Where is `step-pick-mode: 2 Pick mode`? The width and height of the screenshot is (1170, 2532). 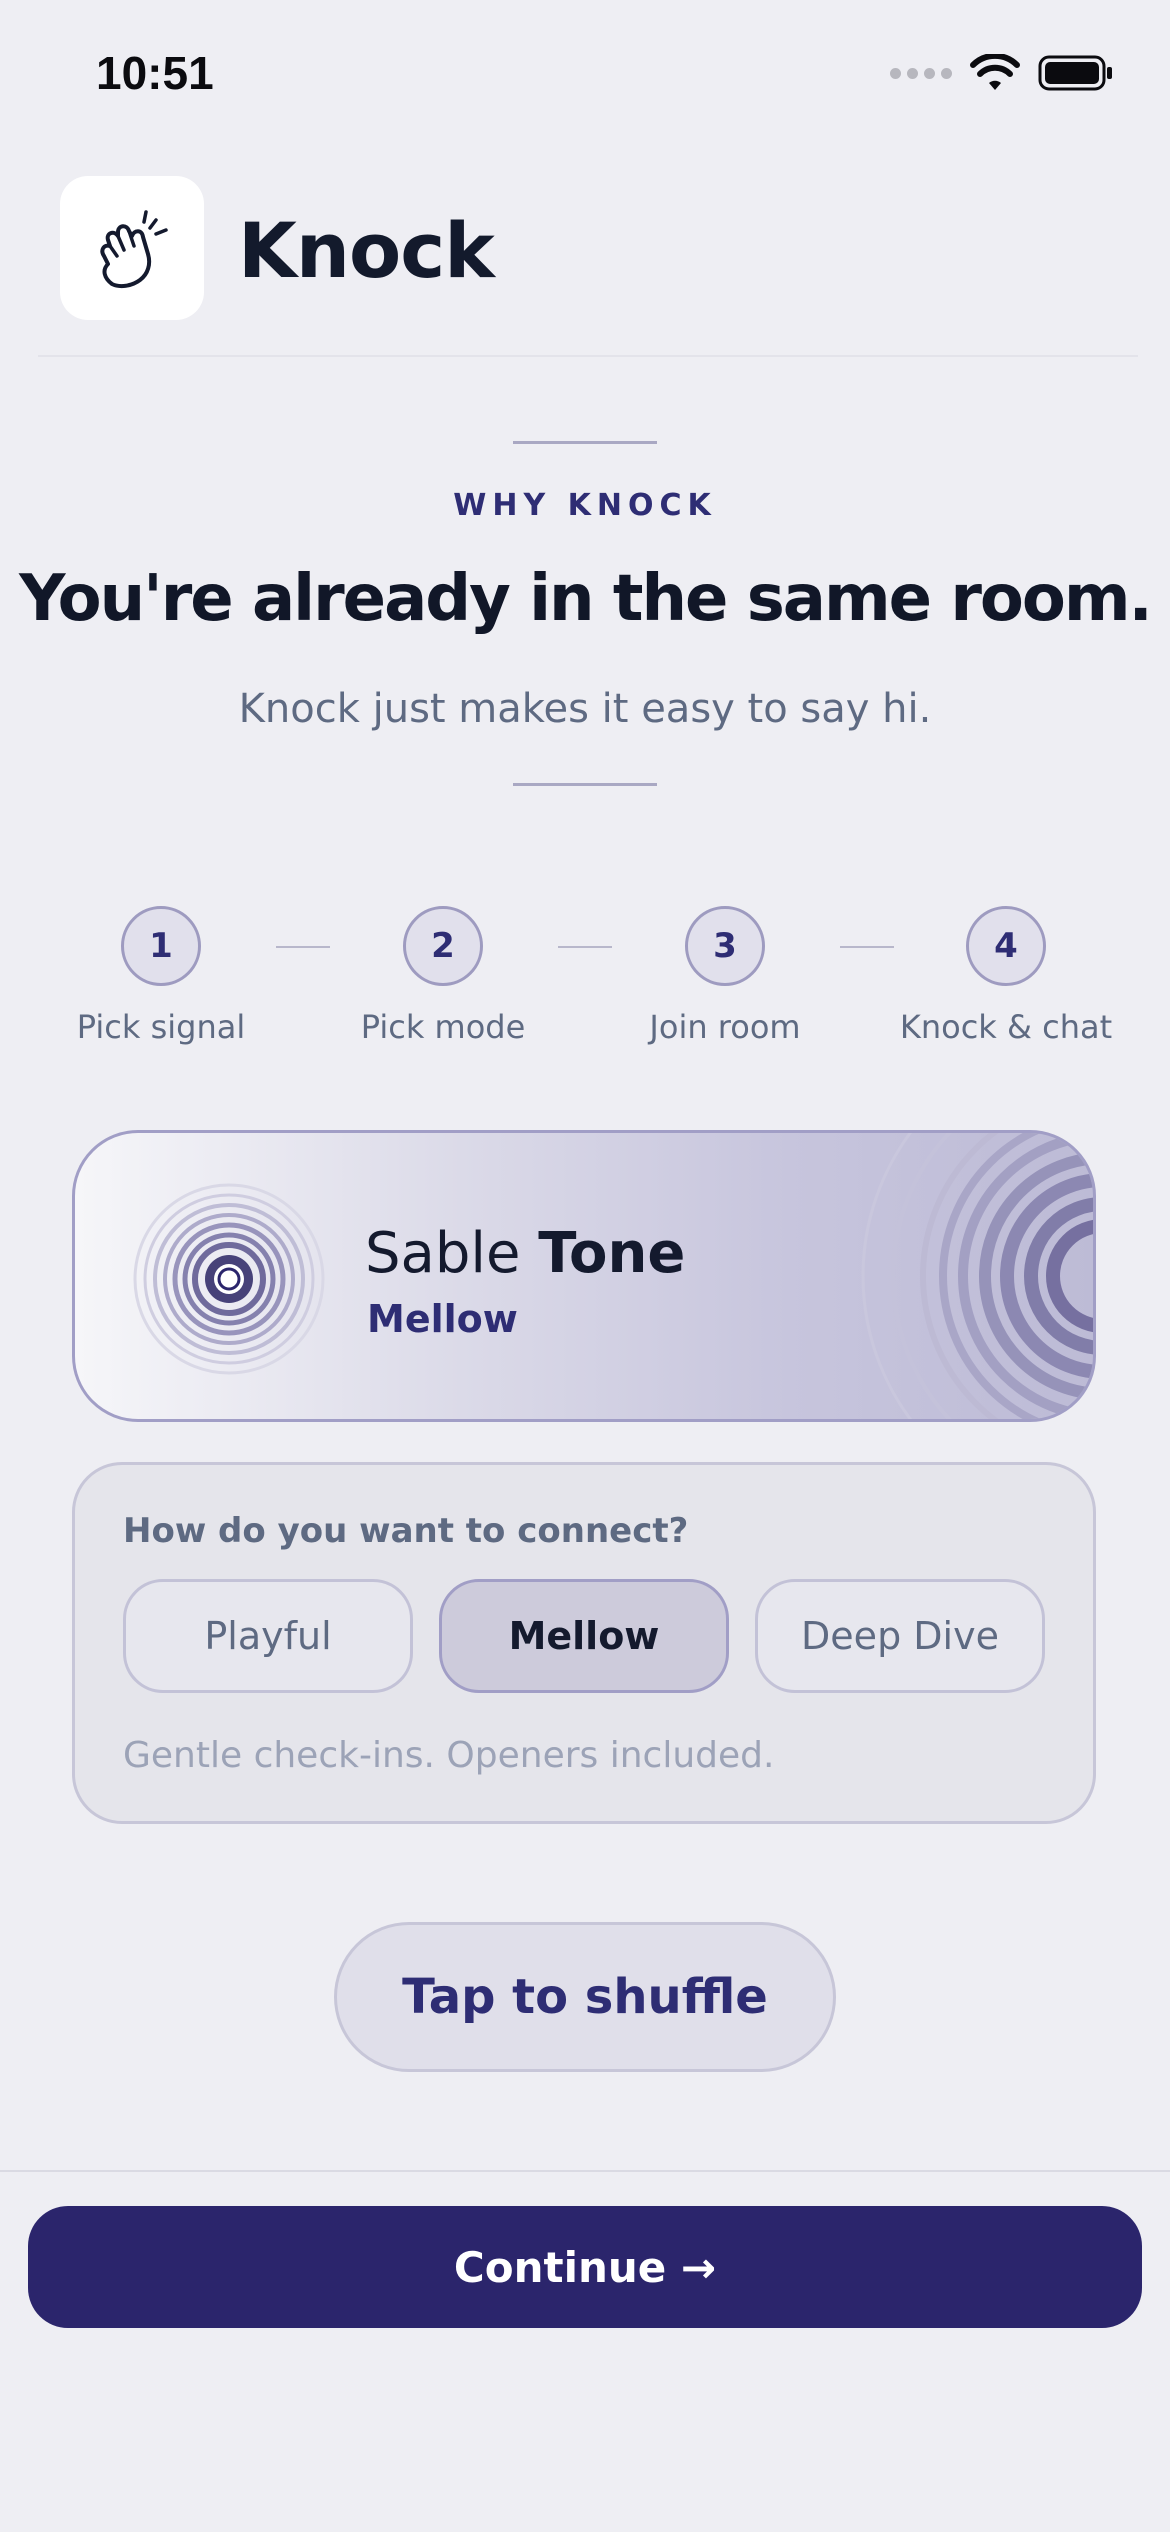
step-pick-mode: 2 Pick mode is located at coordinates (443, 976).